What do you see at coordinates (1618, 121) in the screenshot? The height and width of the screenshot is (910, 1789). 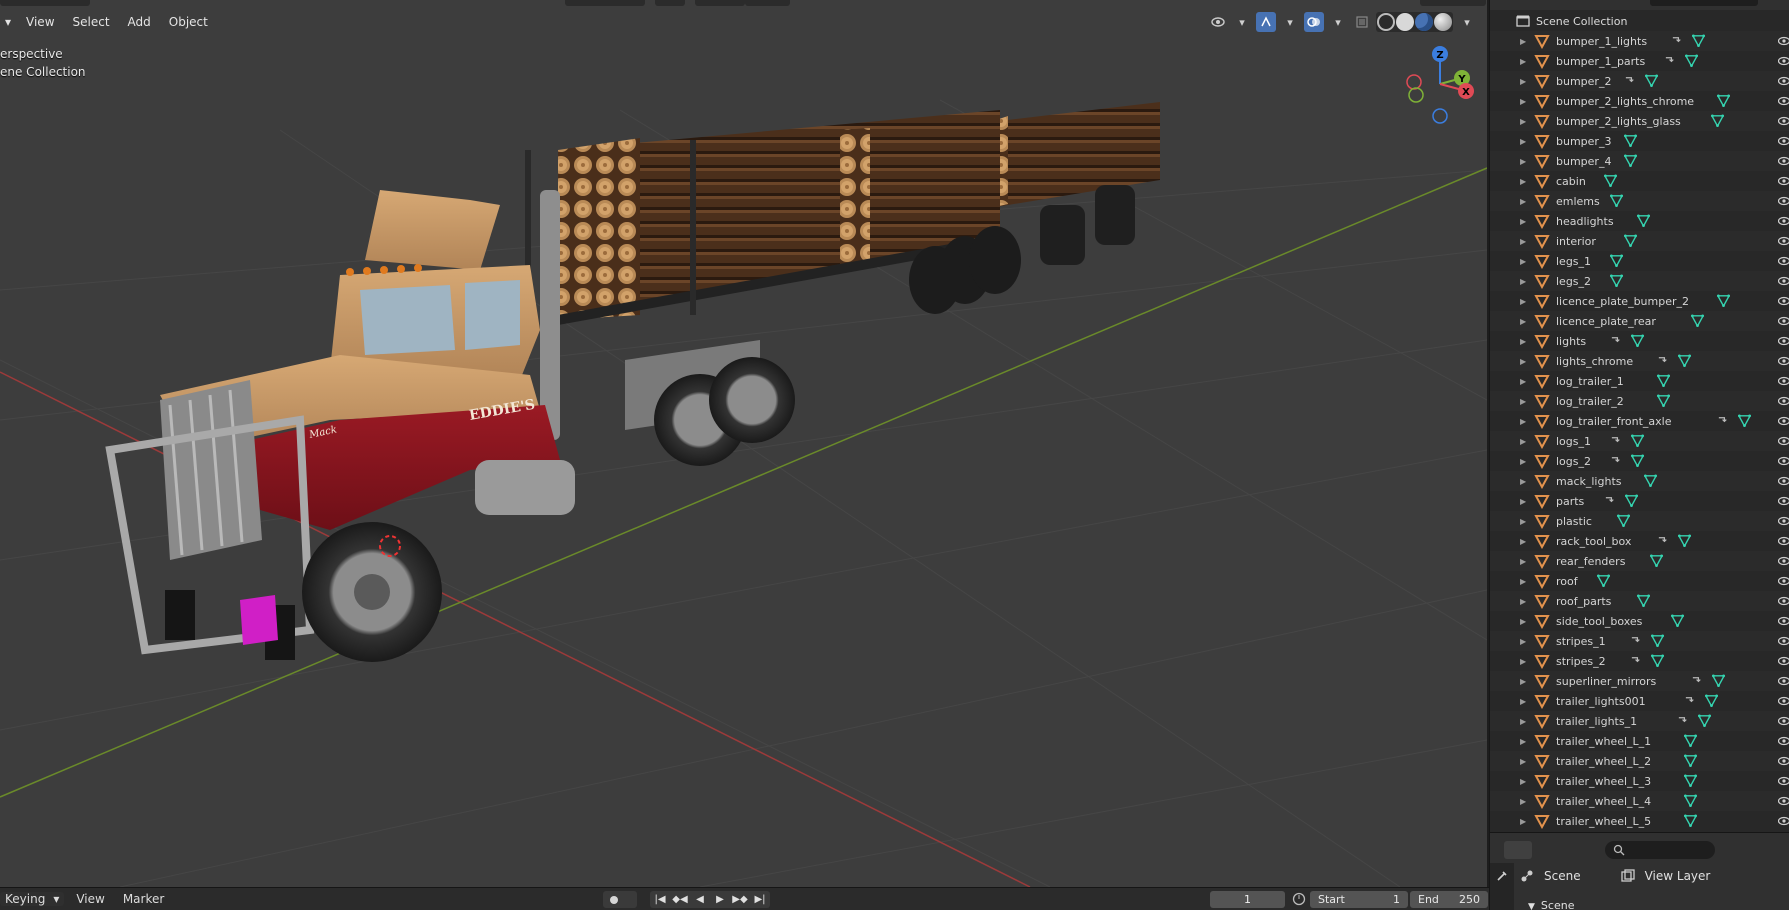 I see `object-name: bumper_2_lights_glass` at bounding box center [1618, 121].